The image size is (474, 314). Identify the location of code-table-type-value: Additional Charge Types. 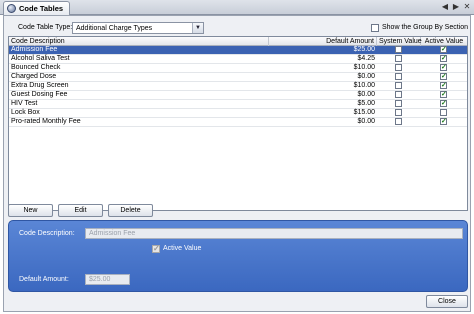
(114, 28).